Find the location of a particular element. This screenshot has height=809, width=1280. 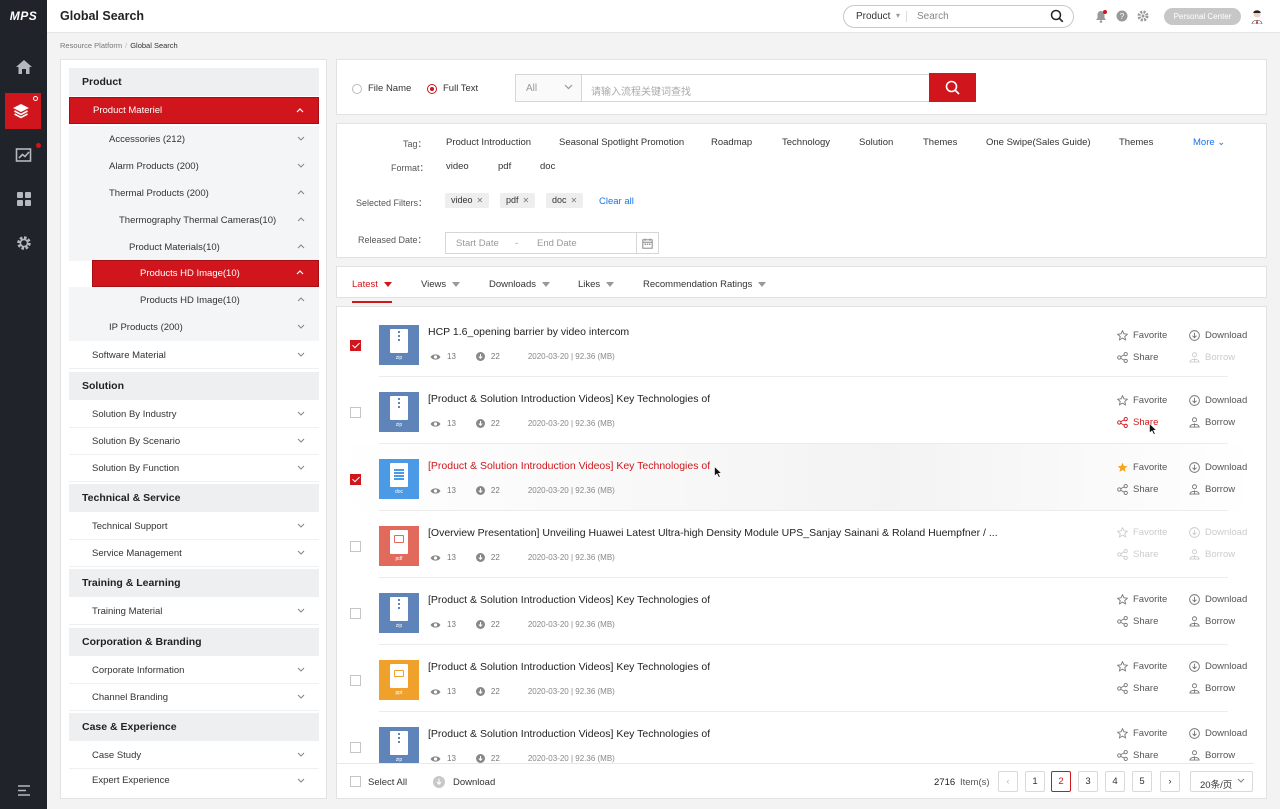

sidebar-item-product-materiel: Product Materiel is located at coordinates (194, 110).